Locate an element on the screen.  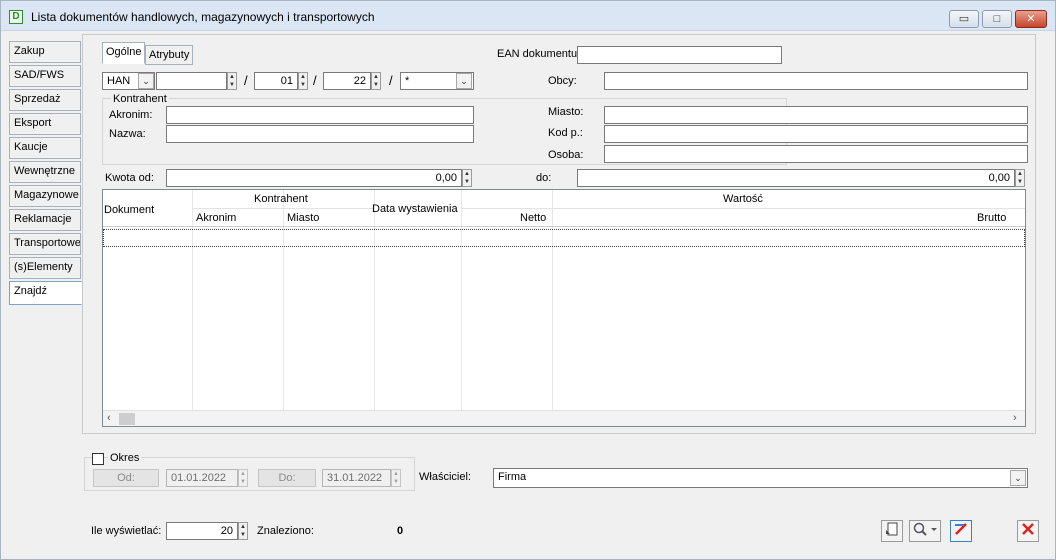
sidebar-item-reklamacje: Reklamacje is located at coordinates (45, 220).